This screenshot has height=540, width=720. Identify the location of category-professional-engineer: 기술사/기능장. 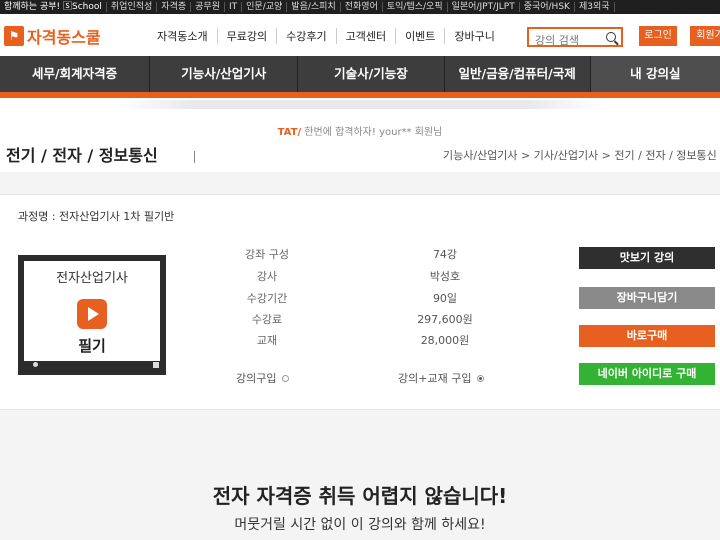
(371, 74).